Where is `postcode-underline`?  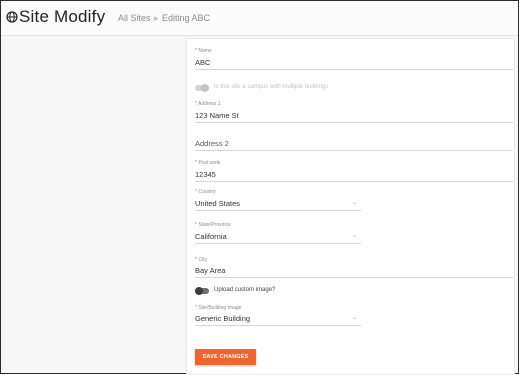
postcode-underline is located at coordinates (354, 181).